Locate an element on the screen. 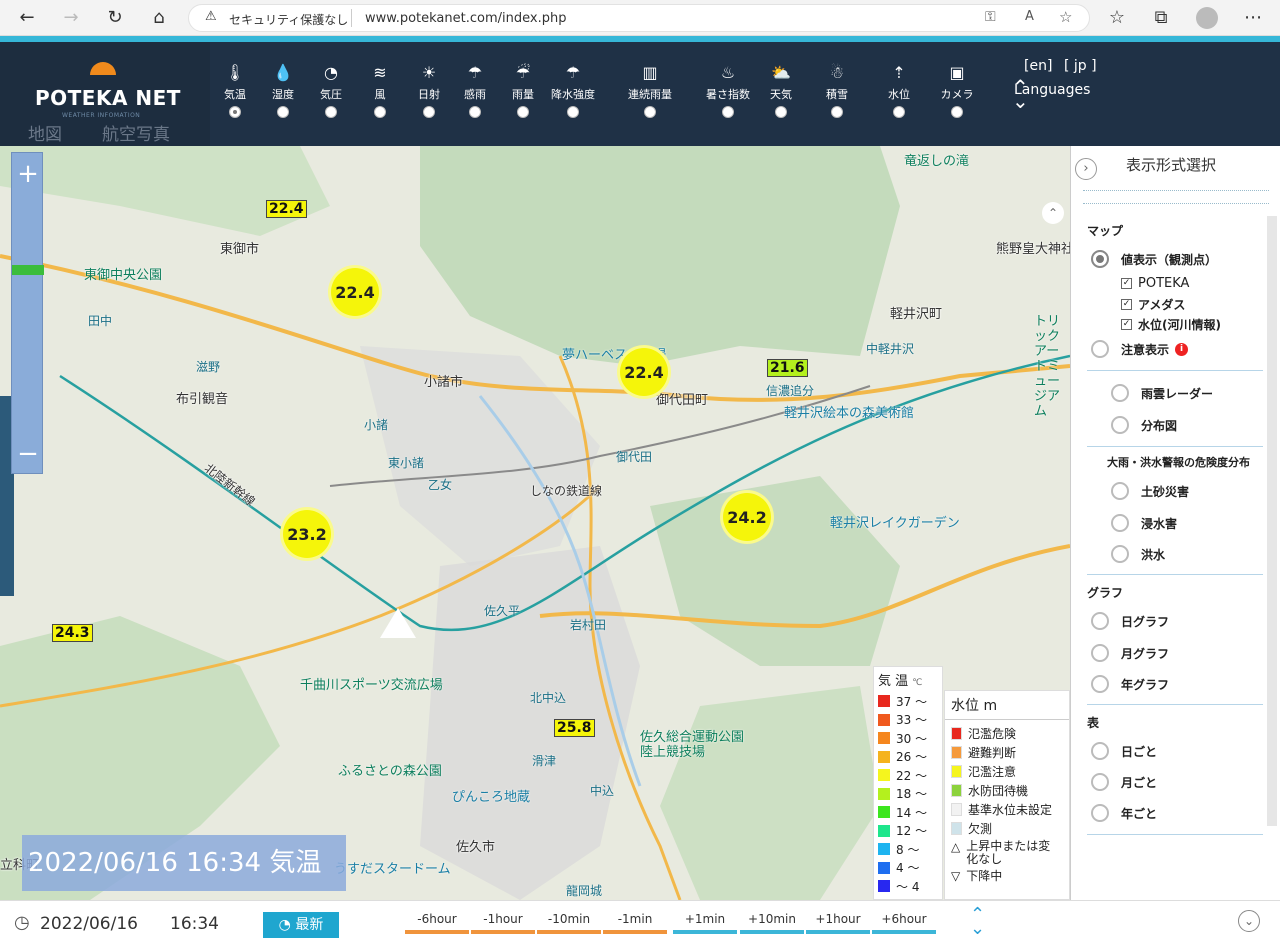 The width and height of the screenshot is (1280, 949). poi-pinkoro-jizo: ぴんころ地蔵 is located at coordinates (491, 795).